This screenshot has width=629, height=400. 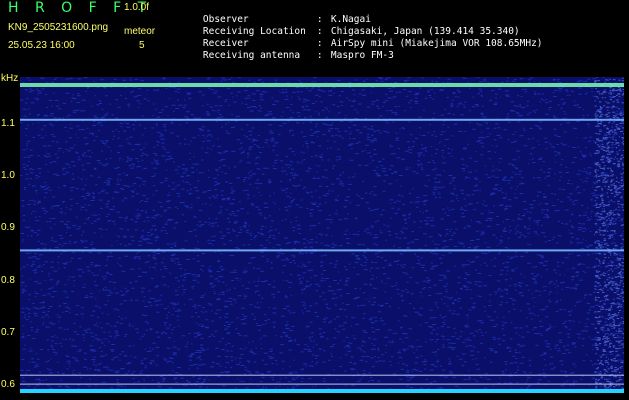 What do you see at coordinates (322, 85) in the screenshot?
I see `timing-strip-top` at bounding box center [322, 85].